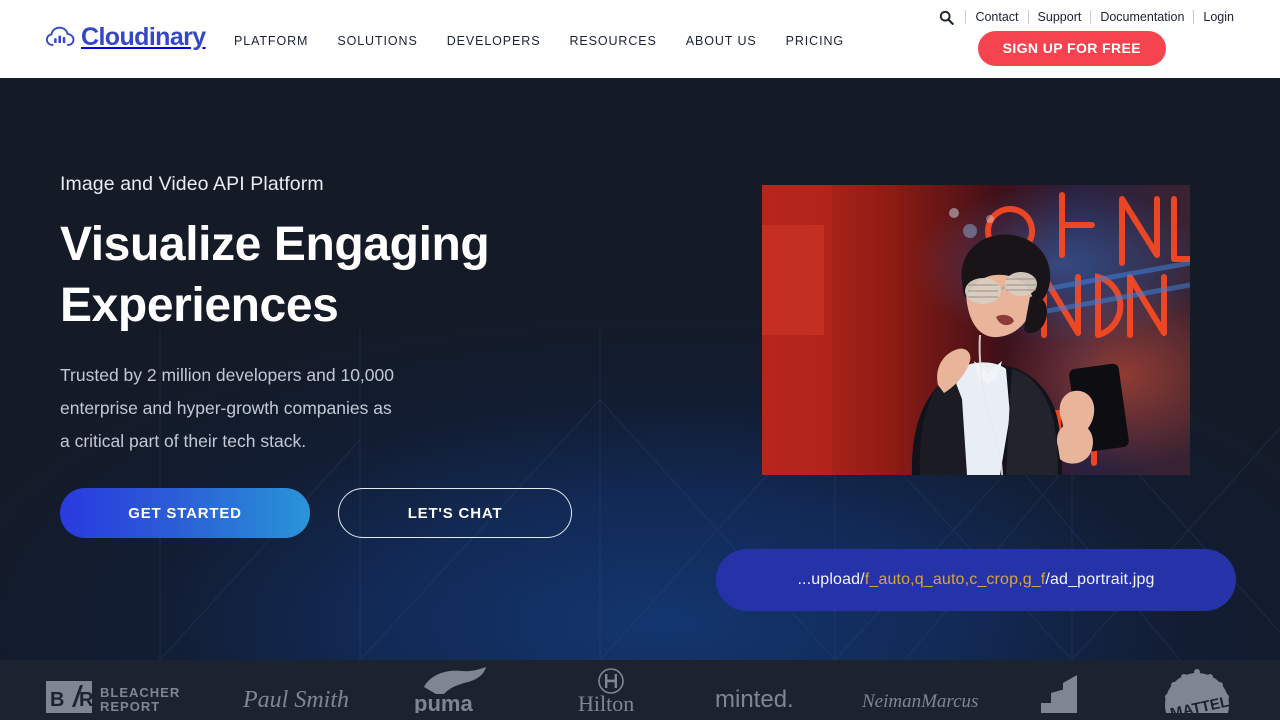  I want to click on url-params: f_auto,q_auto,c_crop,g_f, so click(955, 579).